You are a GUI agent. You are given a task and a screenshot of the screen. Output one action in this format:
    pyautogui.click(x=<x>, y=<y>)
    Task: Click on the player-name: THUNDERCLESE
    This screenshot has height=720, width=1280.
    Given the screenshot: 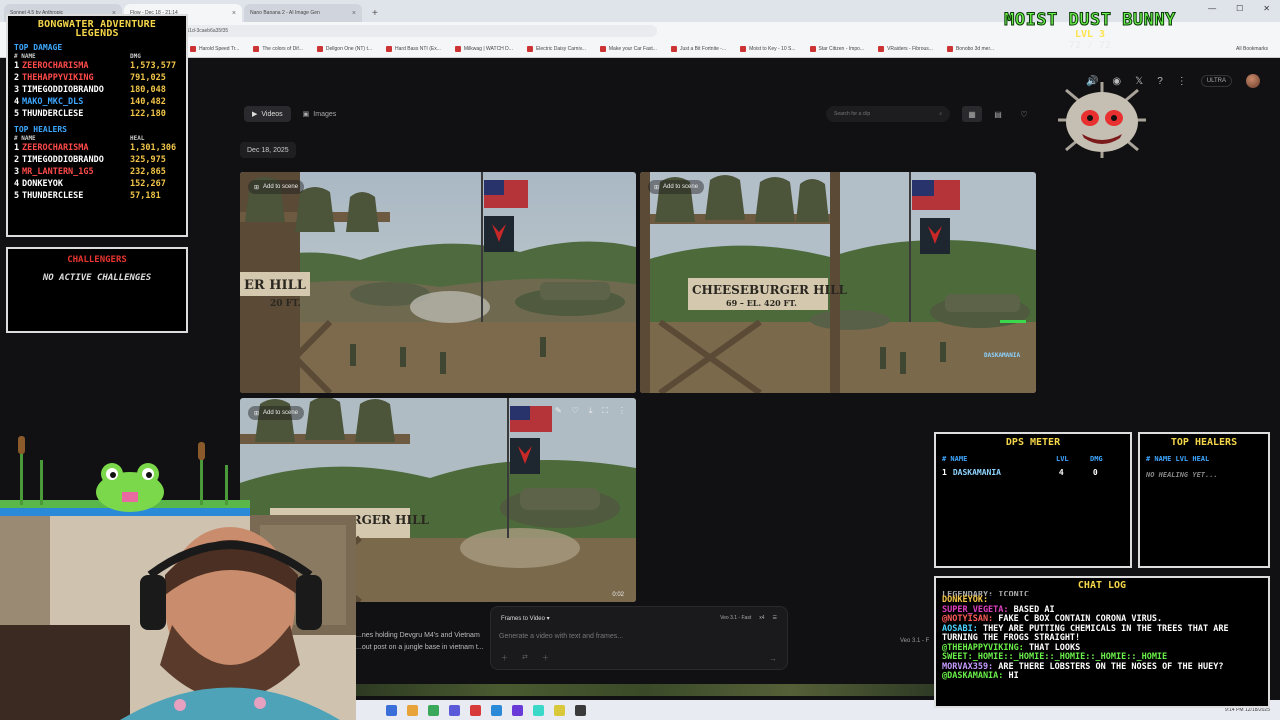 What is the action you would take?
    pyautogui.click(x=53, y=196)
    